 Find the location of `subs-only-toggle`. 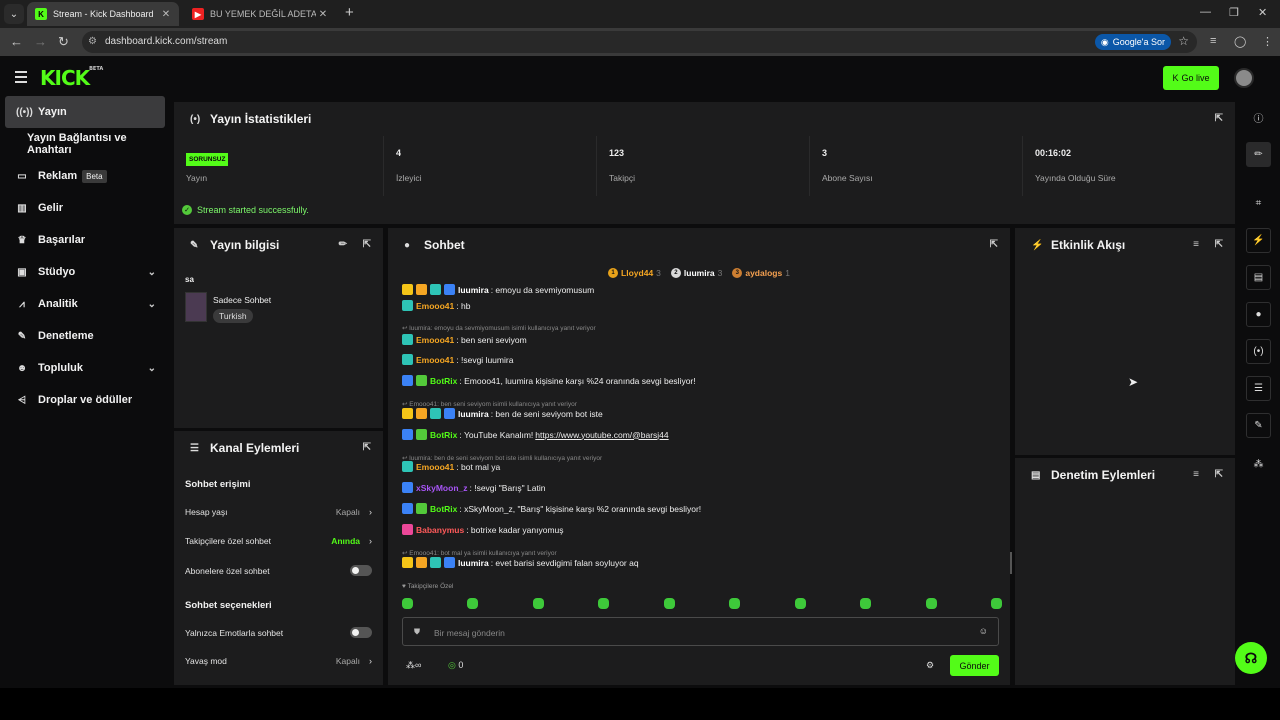

subs-only-toggle is located at coordinates (361, 570).